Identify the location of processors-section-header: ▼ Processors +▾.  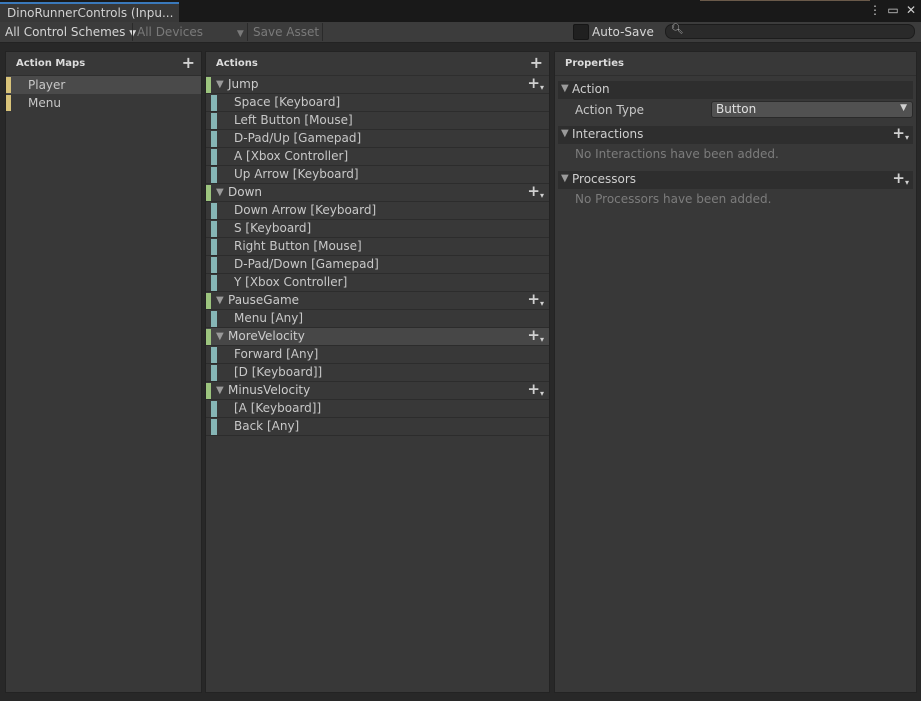
(735, 179).